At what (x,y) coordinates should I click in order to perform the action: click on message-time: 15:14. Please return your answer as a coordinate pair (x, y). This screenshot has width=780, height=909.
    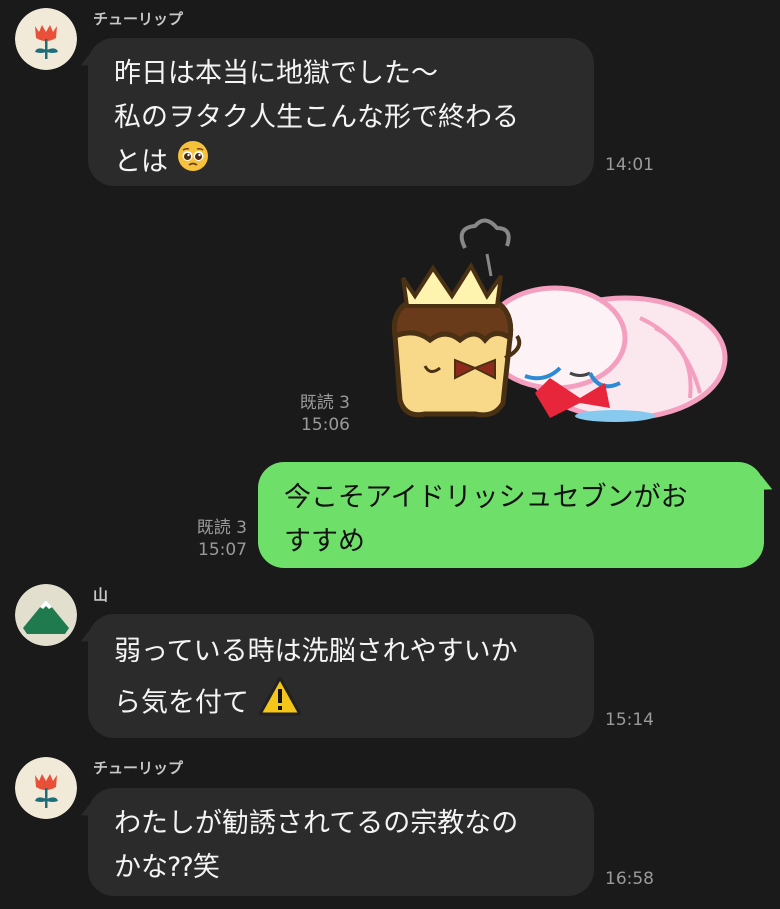
    Looking at the image, I should click on (629, 720).